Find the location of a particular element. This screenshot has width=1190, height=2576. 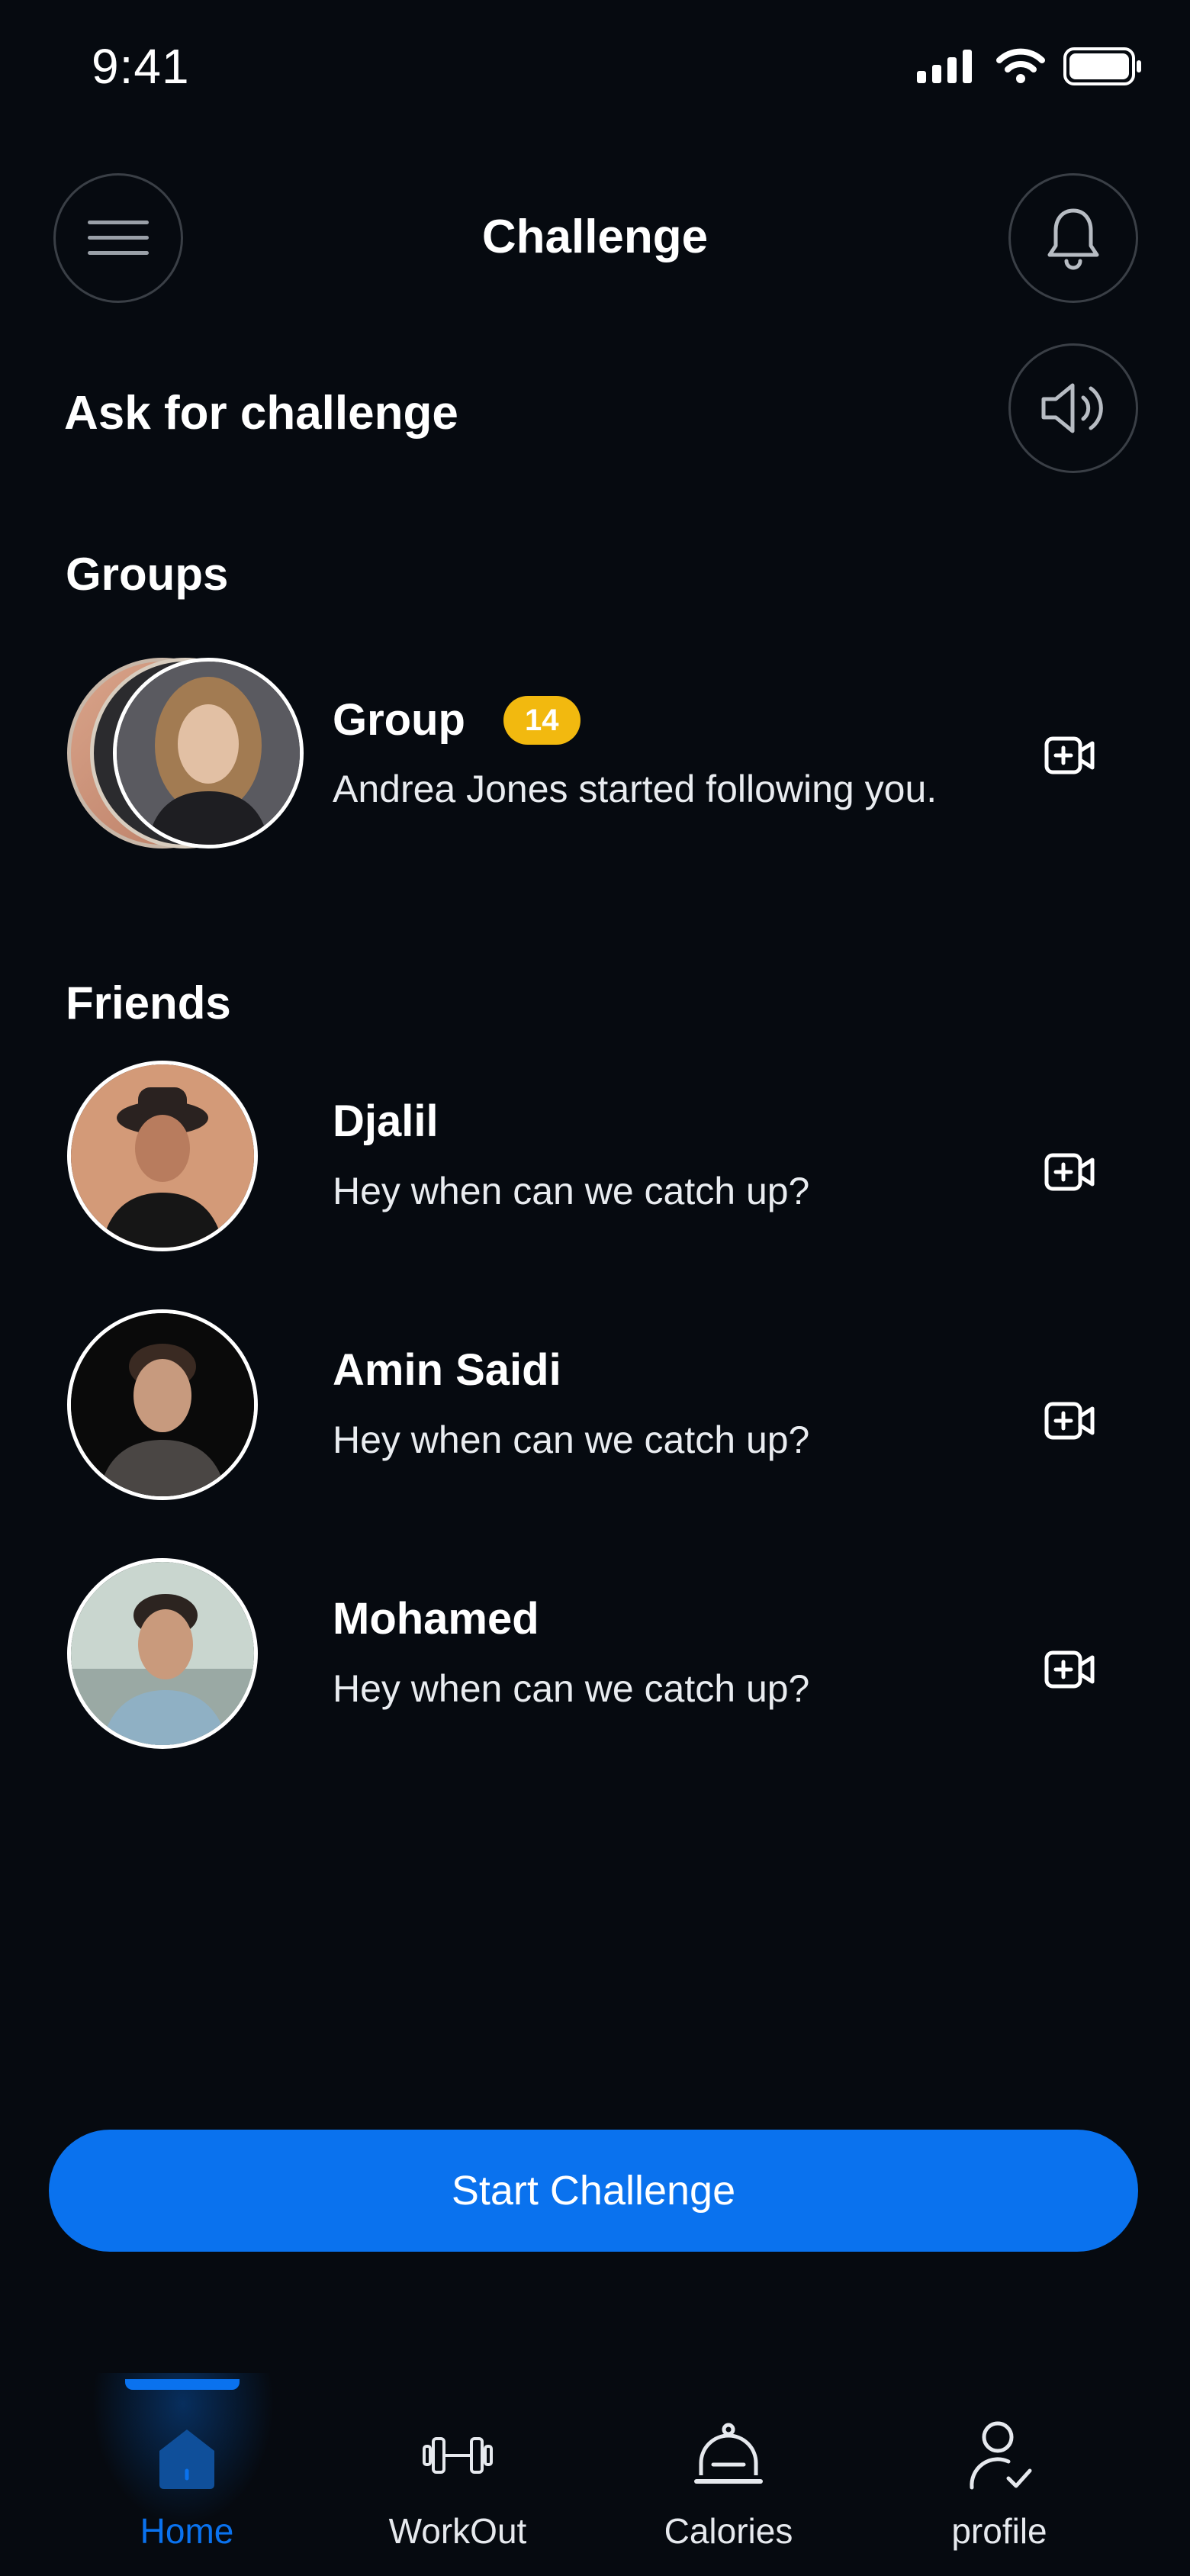

ask-for-challenge-label: Ask for challenge is located at coordinates (261, 413).